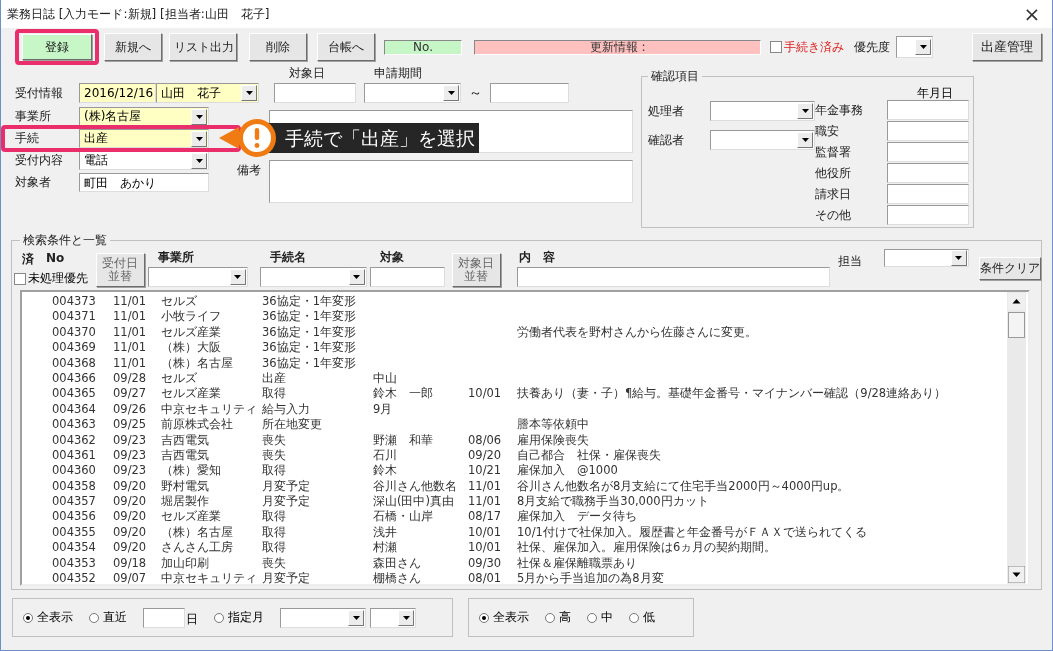 This screenshot has height=651, width=1053. Describe the element at coordinates (207, 93) in the screenshot. I see `dropdown: 山田 花子` at that location.